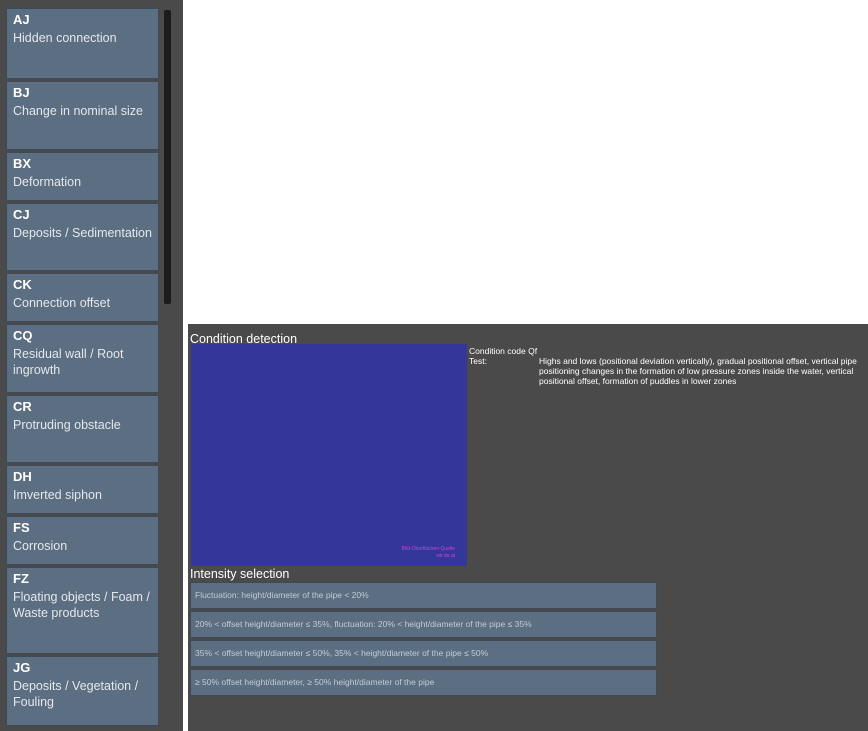  What do you see at coordinates (22, 406) in the screenshot?
I see `code-label: CR` at bounding box center [22, 406].